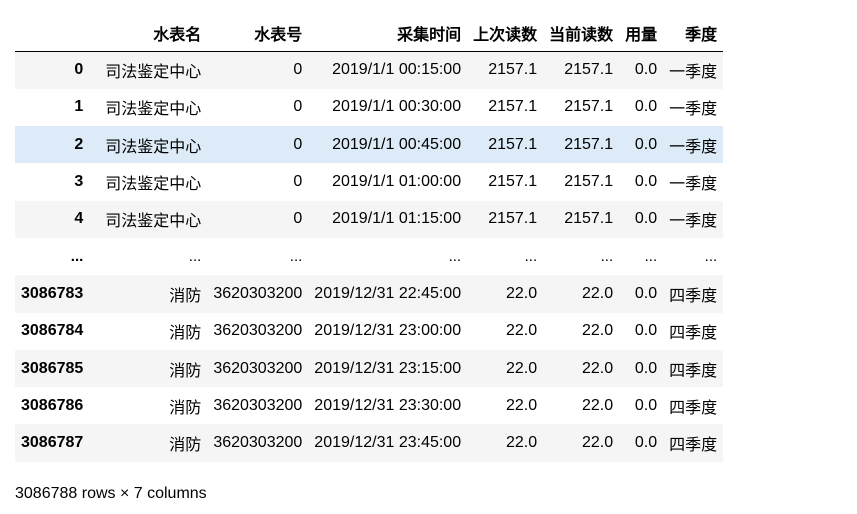 The image size is (857, 514). I want to click on table-header: 水表名 水表号 采集时间 上次读数 当前读数 用量 季度, so click(369, 33).